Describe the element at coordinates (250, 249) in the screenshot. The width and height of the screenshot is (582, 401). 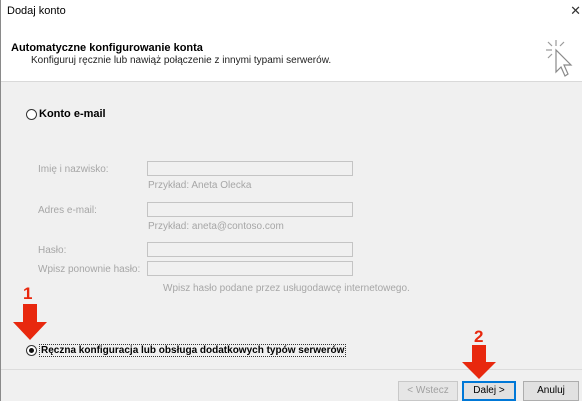
I see `password-input` at that location.